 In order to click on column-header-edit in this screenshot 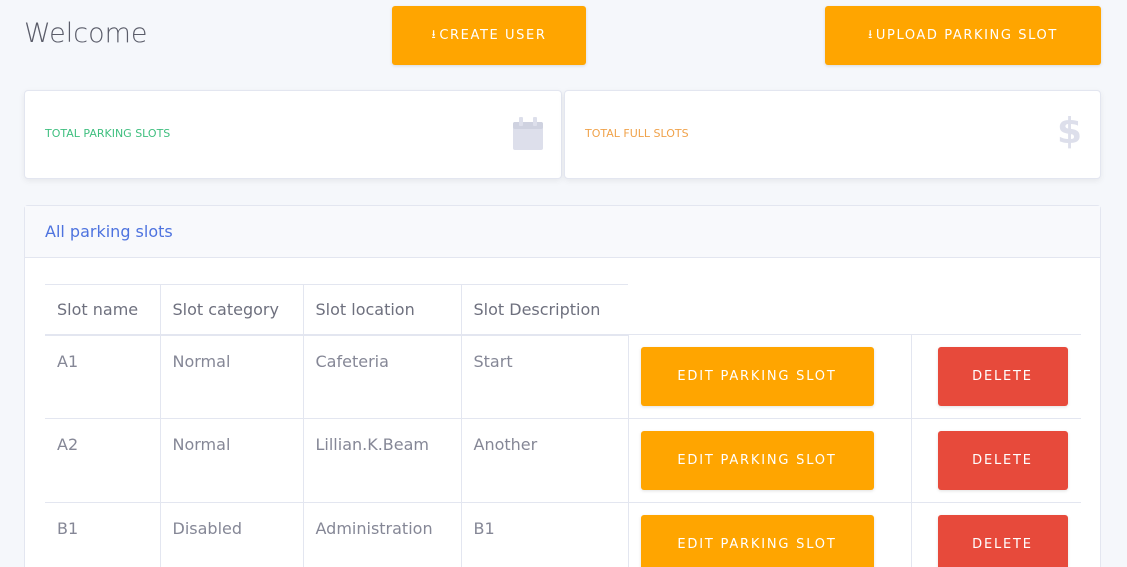, I will do `click(769, 309)`.